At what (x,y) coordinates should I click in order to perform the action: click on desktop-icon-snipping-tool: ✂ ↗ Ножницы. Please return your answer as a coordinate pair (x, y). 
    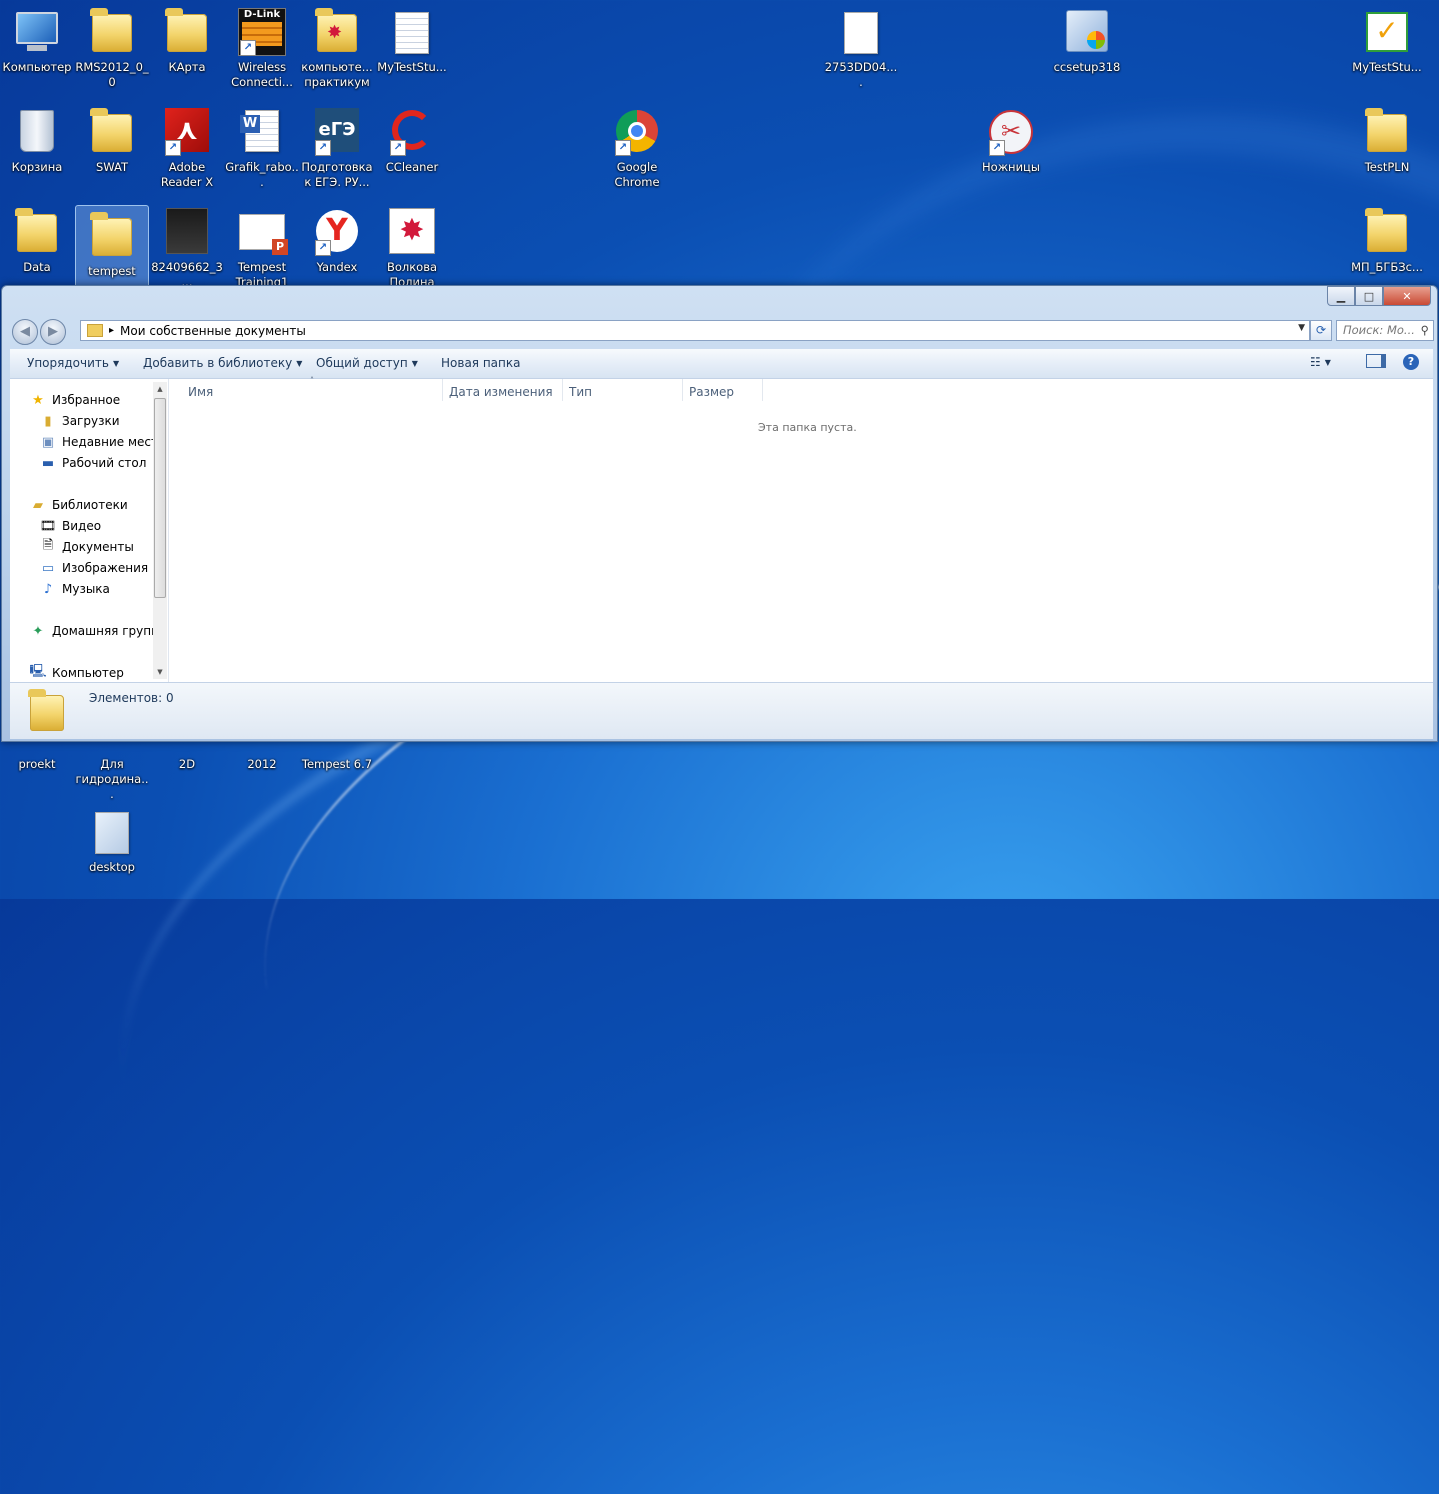
    Looking at the image, I should click on (1011, 147).